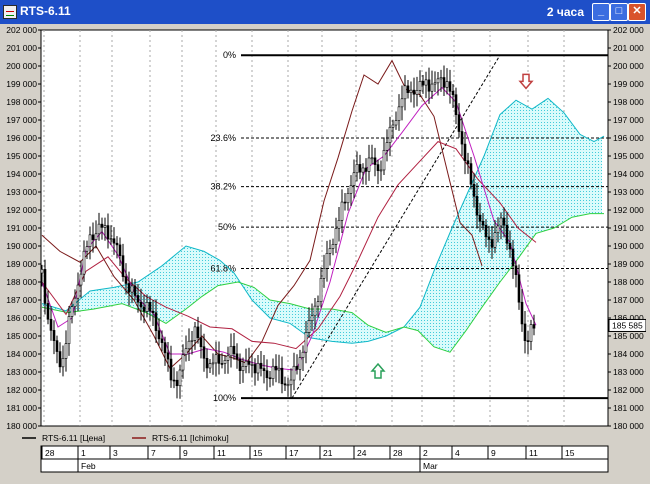 This screenshot has width=650, height=484. Describe the element at coordinates (619, 12) in the screenshot. I see `maximize-button: □` at that location.